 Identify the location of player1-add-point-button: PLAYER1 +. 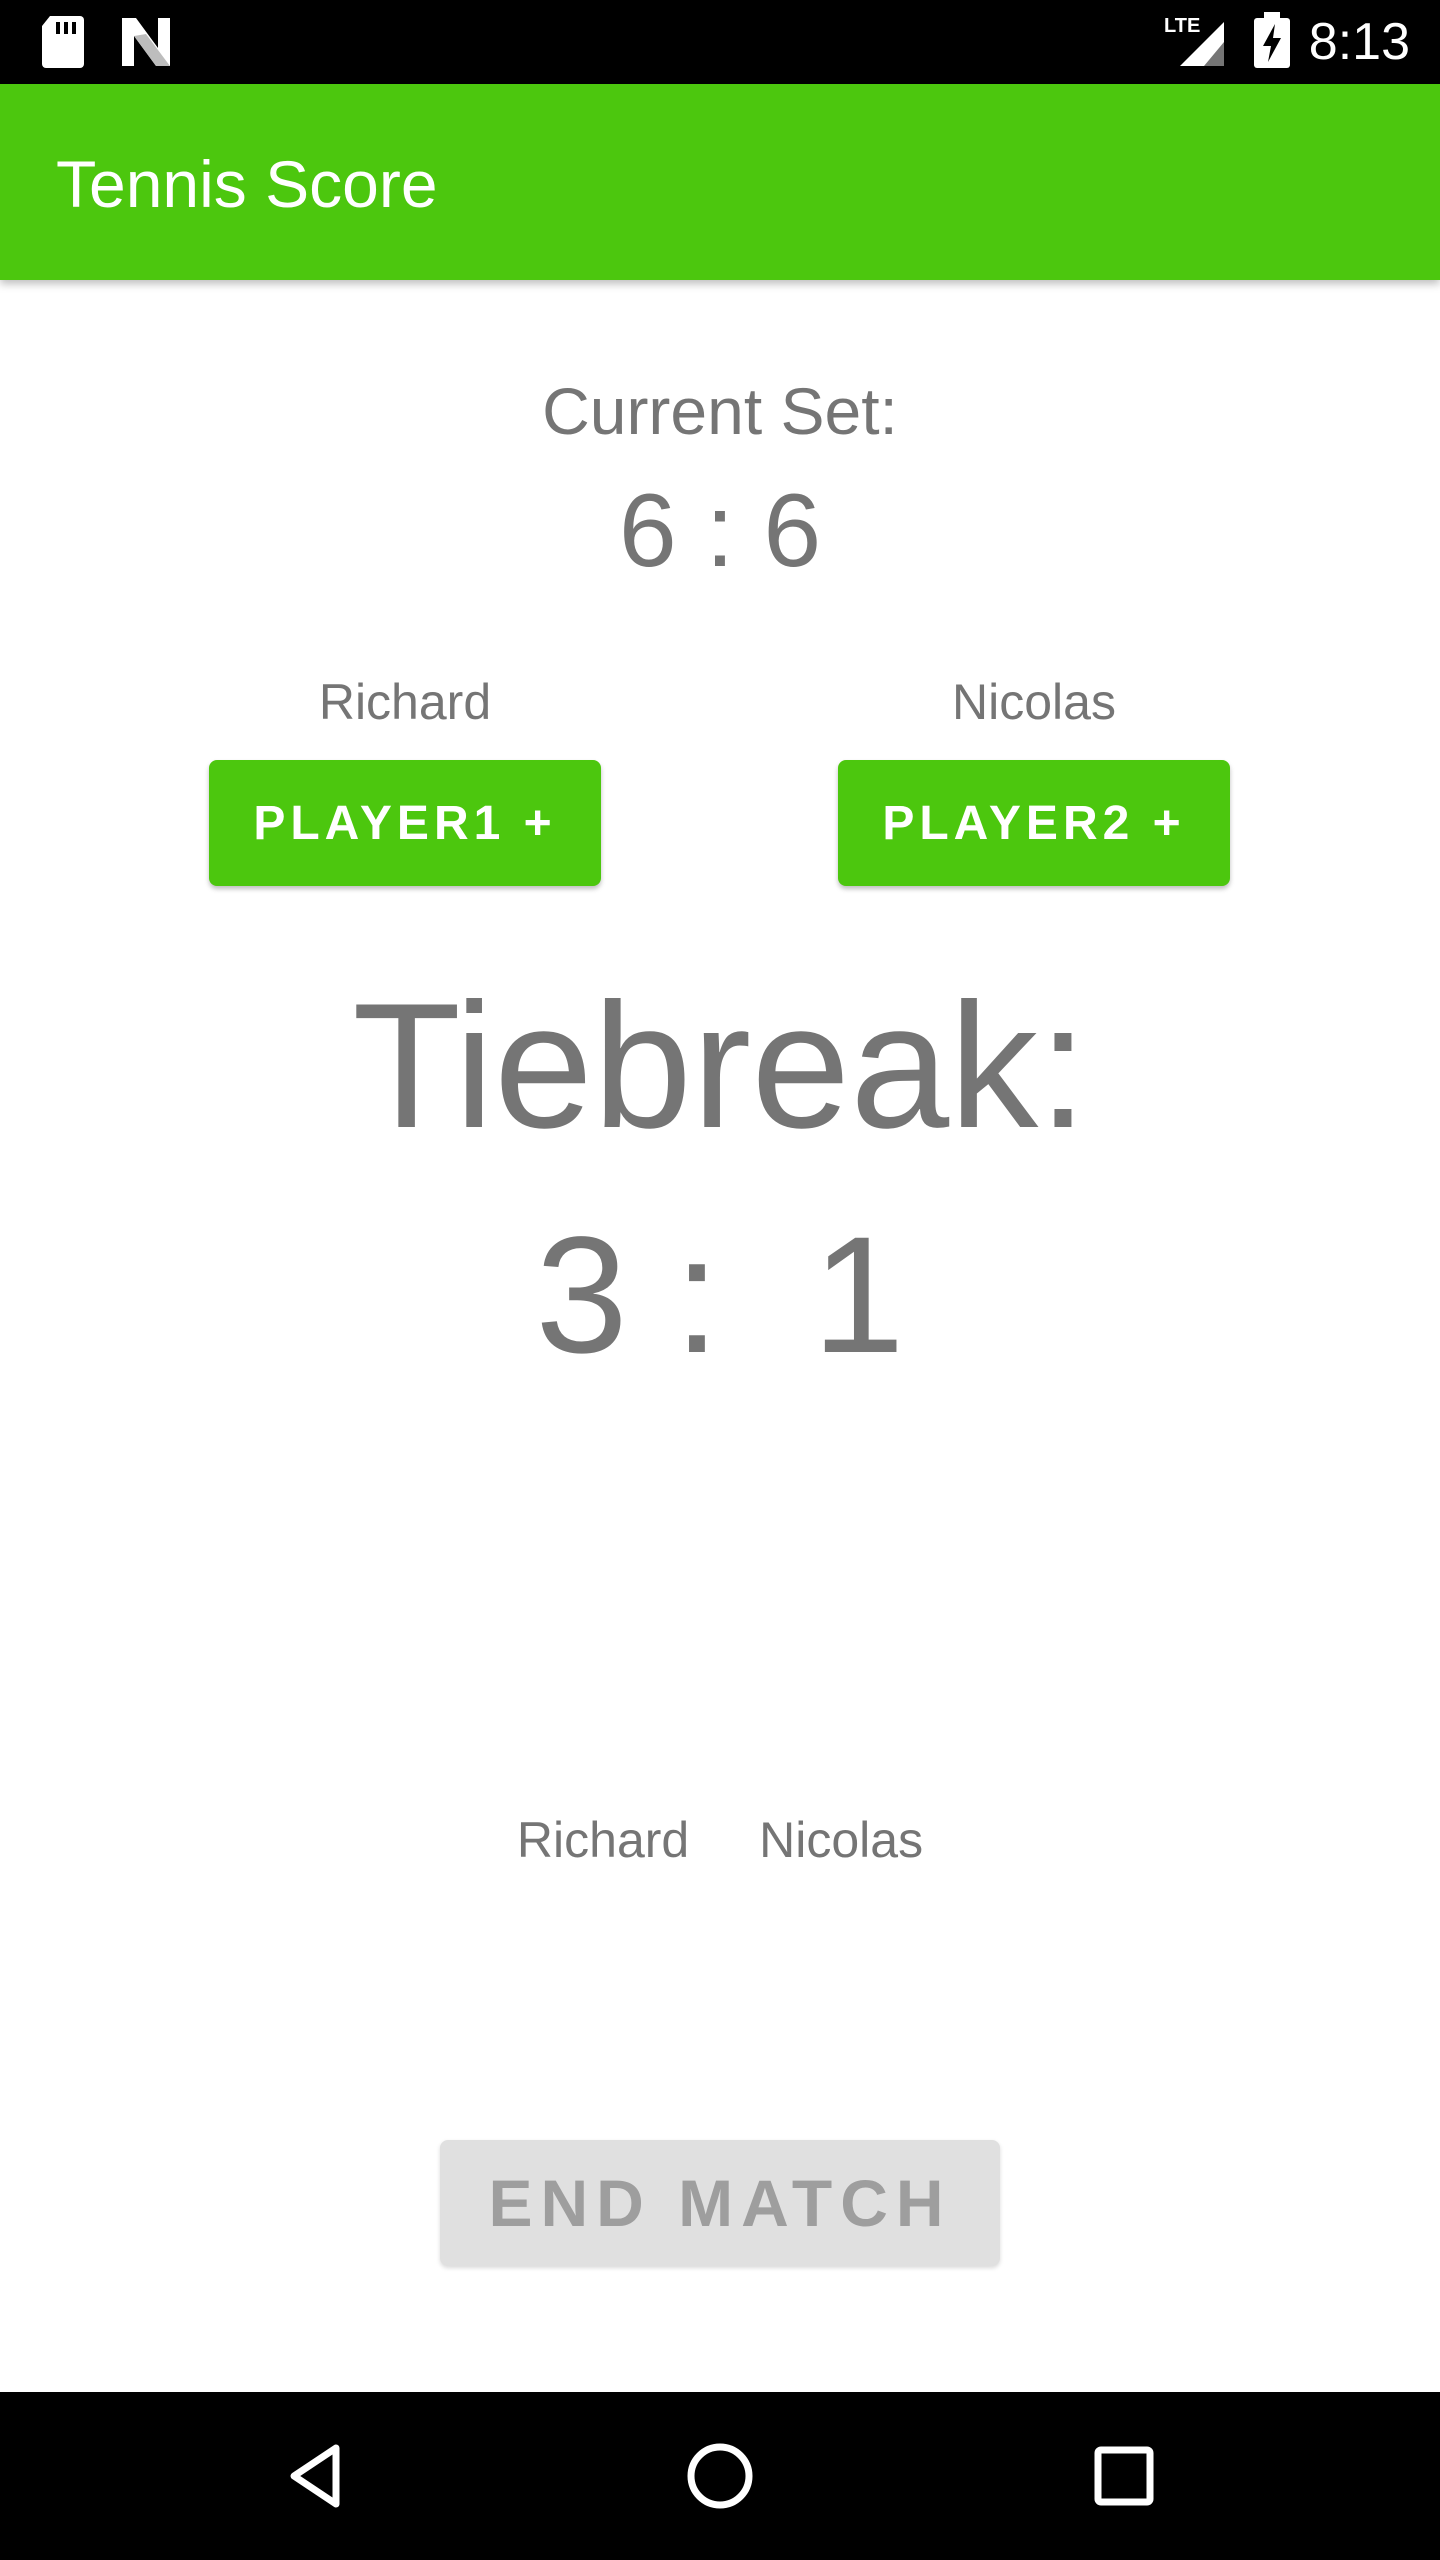
(405, 823).